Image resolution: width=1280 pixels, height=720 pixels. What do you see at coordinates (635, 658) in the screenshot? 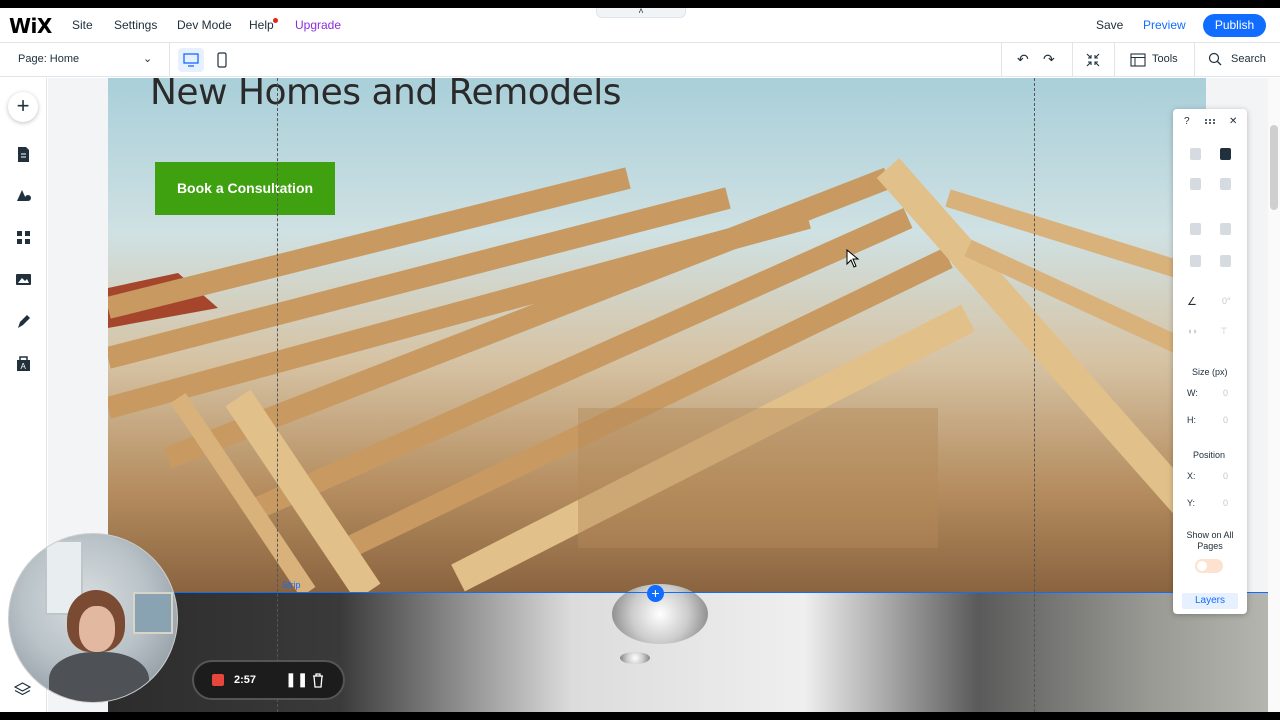
I see `ceiling-light-image` at bounding box center [635, 658].